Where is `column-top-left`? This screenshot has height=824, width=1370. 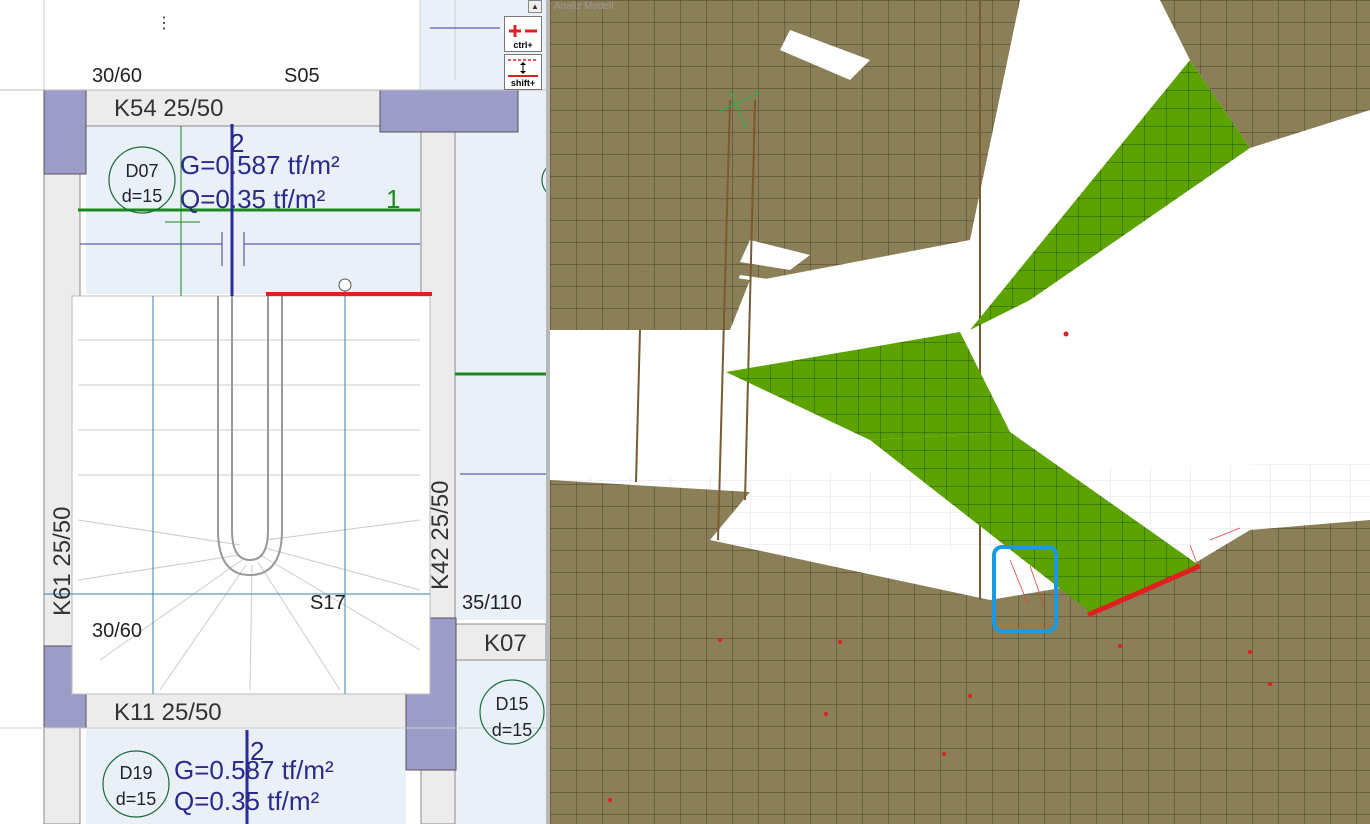
column-top-left is located at coordinates (65, 132).